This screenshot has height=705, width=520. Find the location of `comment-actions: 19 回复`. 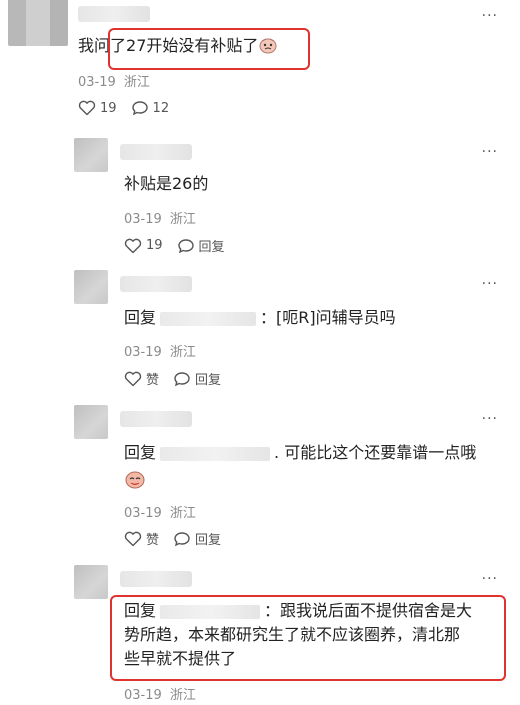

comment-actions: 19 回复 is located at coordinates (174, 245).